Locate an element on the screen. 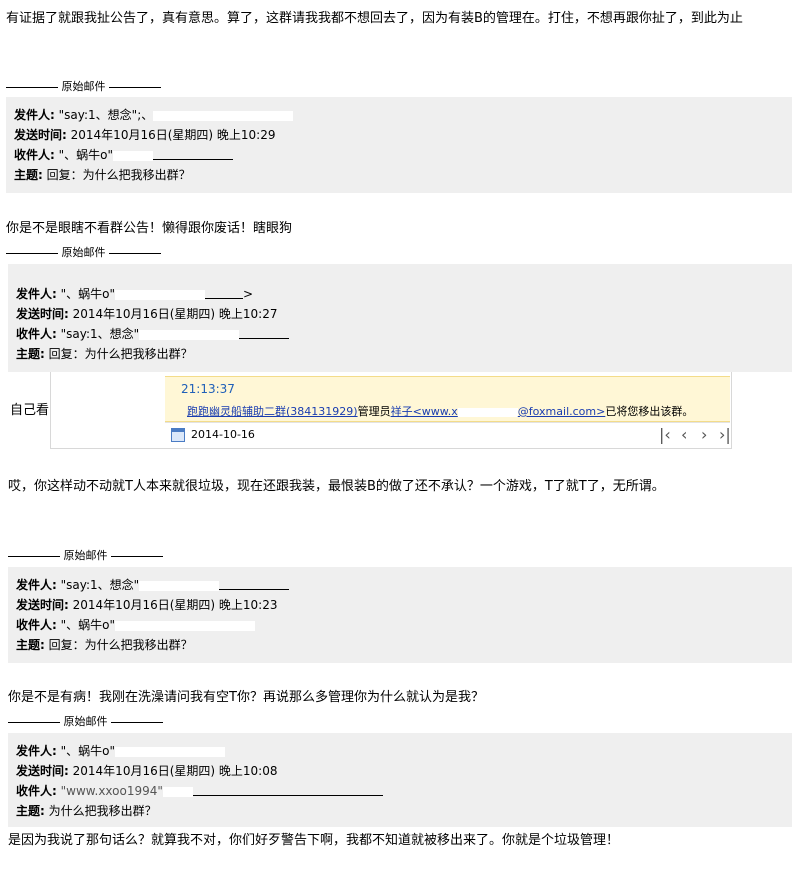 The width and height of the screenshot is (792, 889). admin-link: 祥子<www.x @foxmail.com> is located at coordinates (498, 411).